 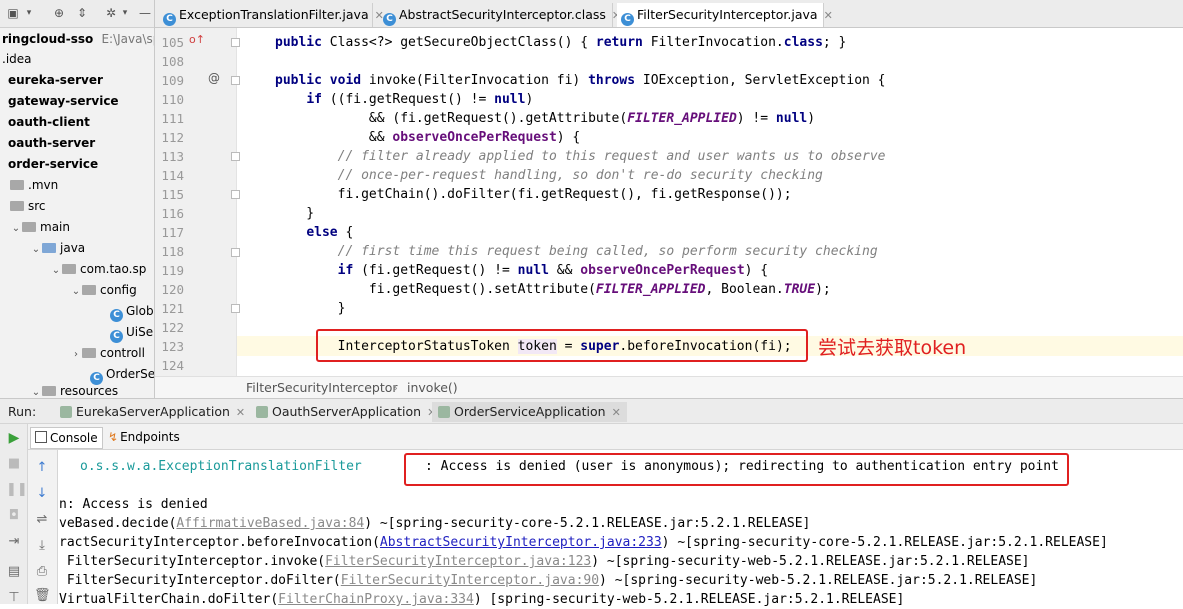 What do you see at coordinates (172, 118) in the screenshot?
I see `line-number: 111` at bounding box center [172, 118].